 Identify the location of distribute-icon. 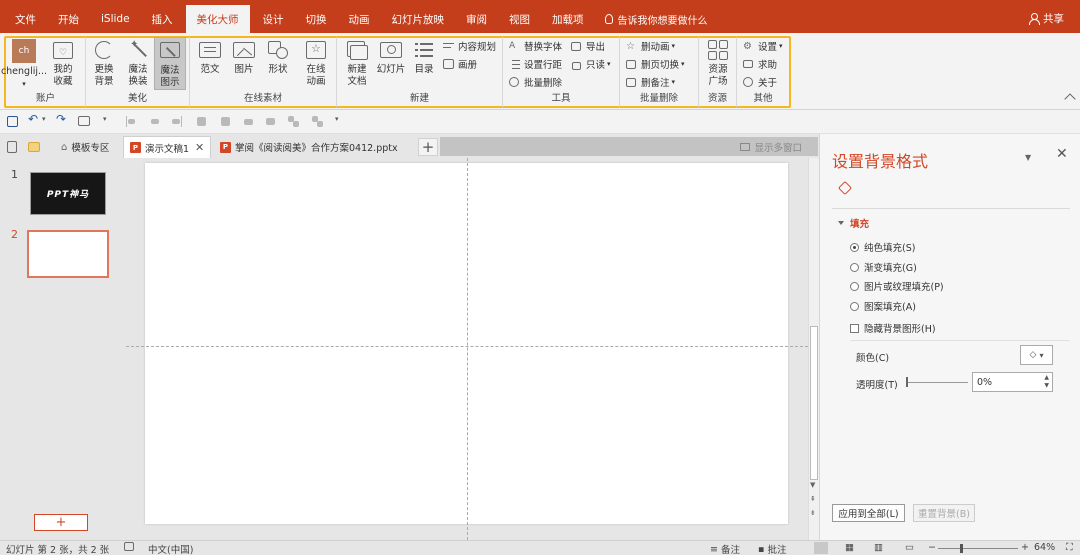
(270, 122).